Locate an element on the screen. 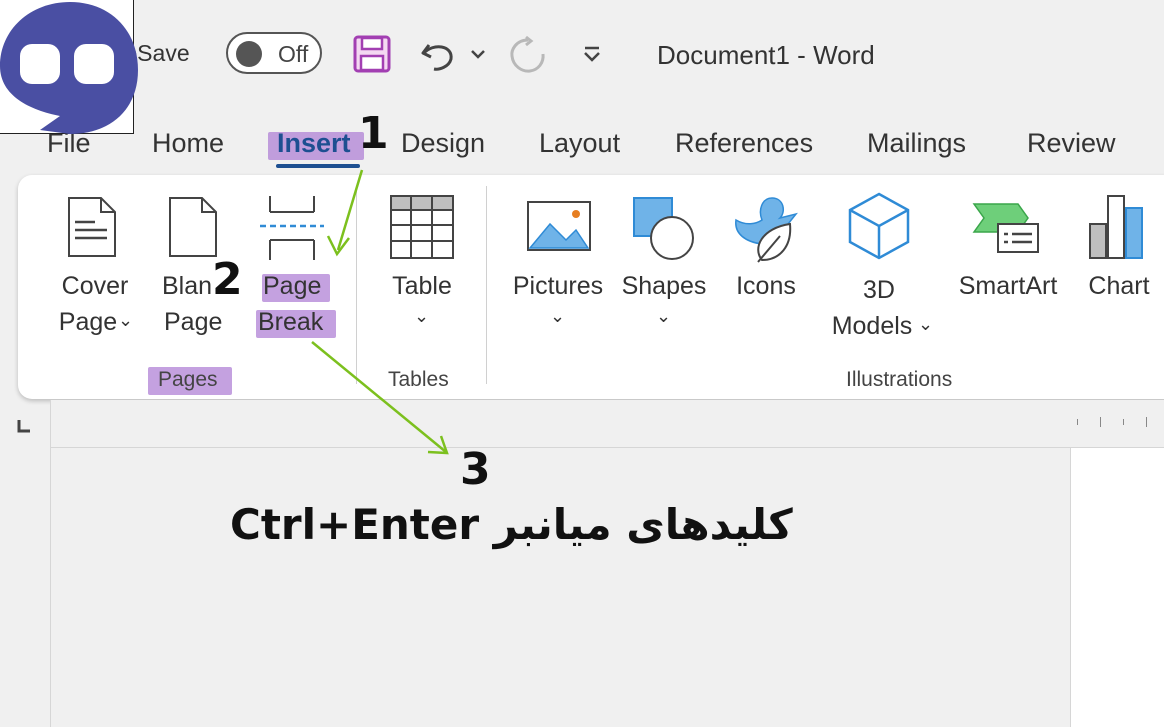  shortcut-caption: Ctrl+Enter کلیدهای میانبر is located at coordinates (511, 524).